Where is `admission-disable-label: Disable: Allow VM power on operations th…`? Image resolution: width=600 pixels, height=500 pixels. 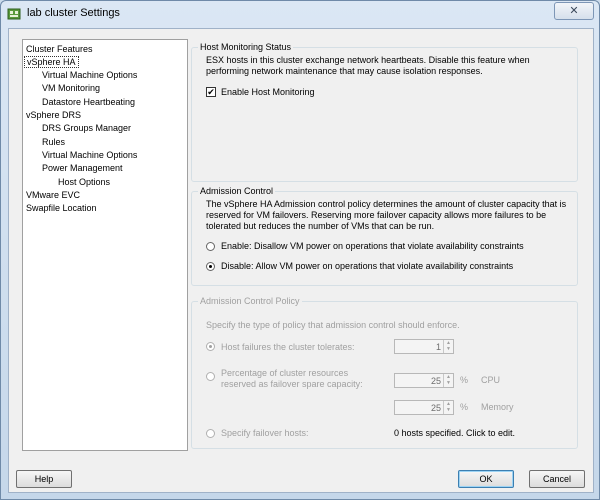 admission-disable-label: Disable: Allow VM power on operations th… is located at coordinates (367, 266).